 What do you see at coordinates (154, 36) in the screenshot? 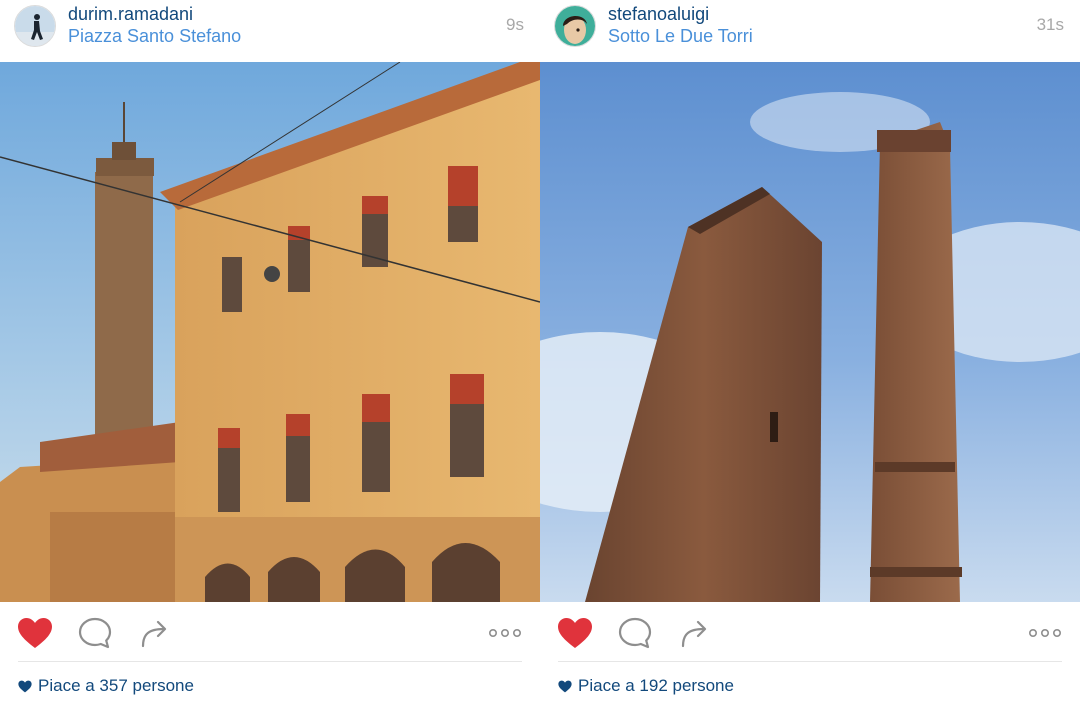
I see `location-link: Piazza Santo Stefano` at bounding box center [154, 36].